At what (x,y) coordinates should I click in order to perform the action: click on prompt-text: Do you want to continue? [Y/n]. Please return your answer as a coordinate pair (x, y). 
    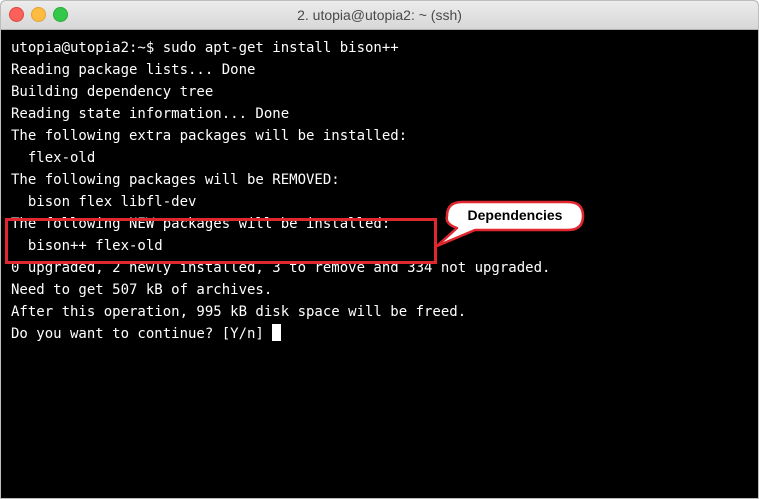
    Looking at the image, I should click on (142, 334).